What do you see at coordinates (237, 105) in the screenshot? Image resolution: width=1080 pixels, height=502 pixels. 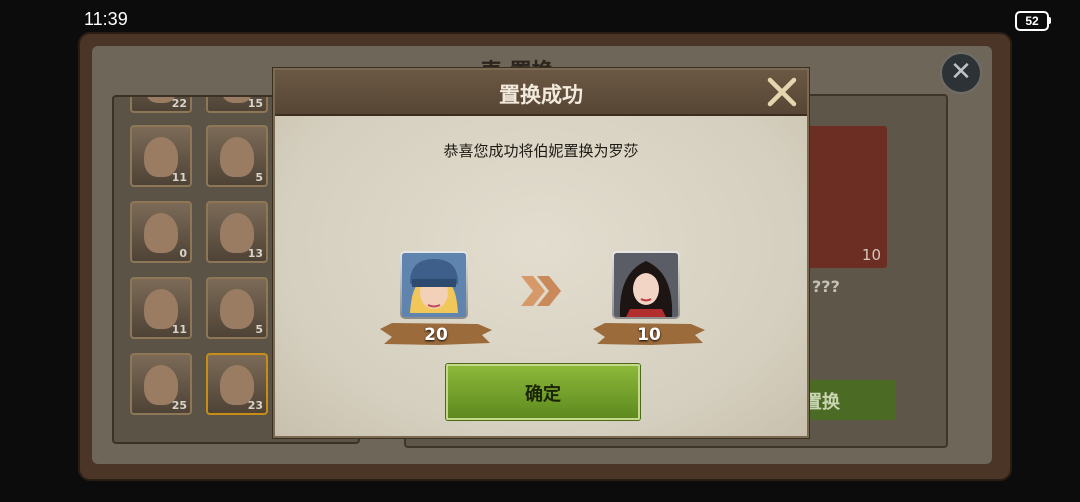 I see `hero-slot: 15` at bounding box center [237, 105].